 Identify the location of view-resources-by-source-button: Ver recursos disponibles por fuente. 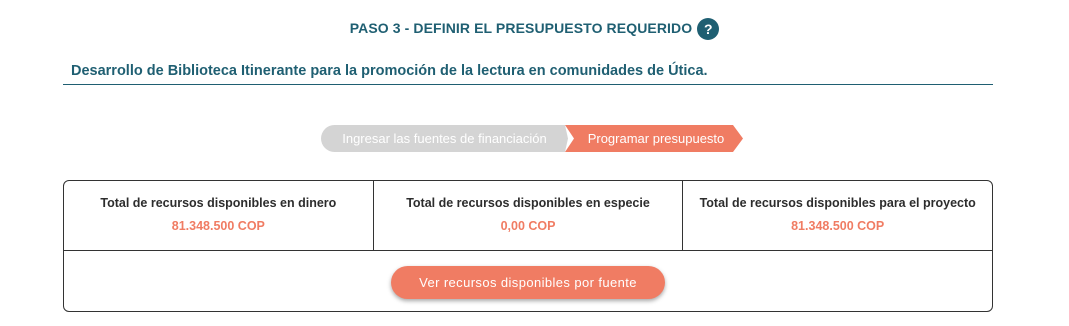
(528, 282).